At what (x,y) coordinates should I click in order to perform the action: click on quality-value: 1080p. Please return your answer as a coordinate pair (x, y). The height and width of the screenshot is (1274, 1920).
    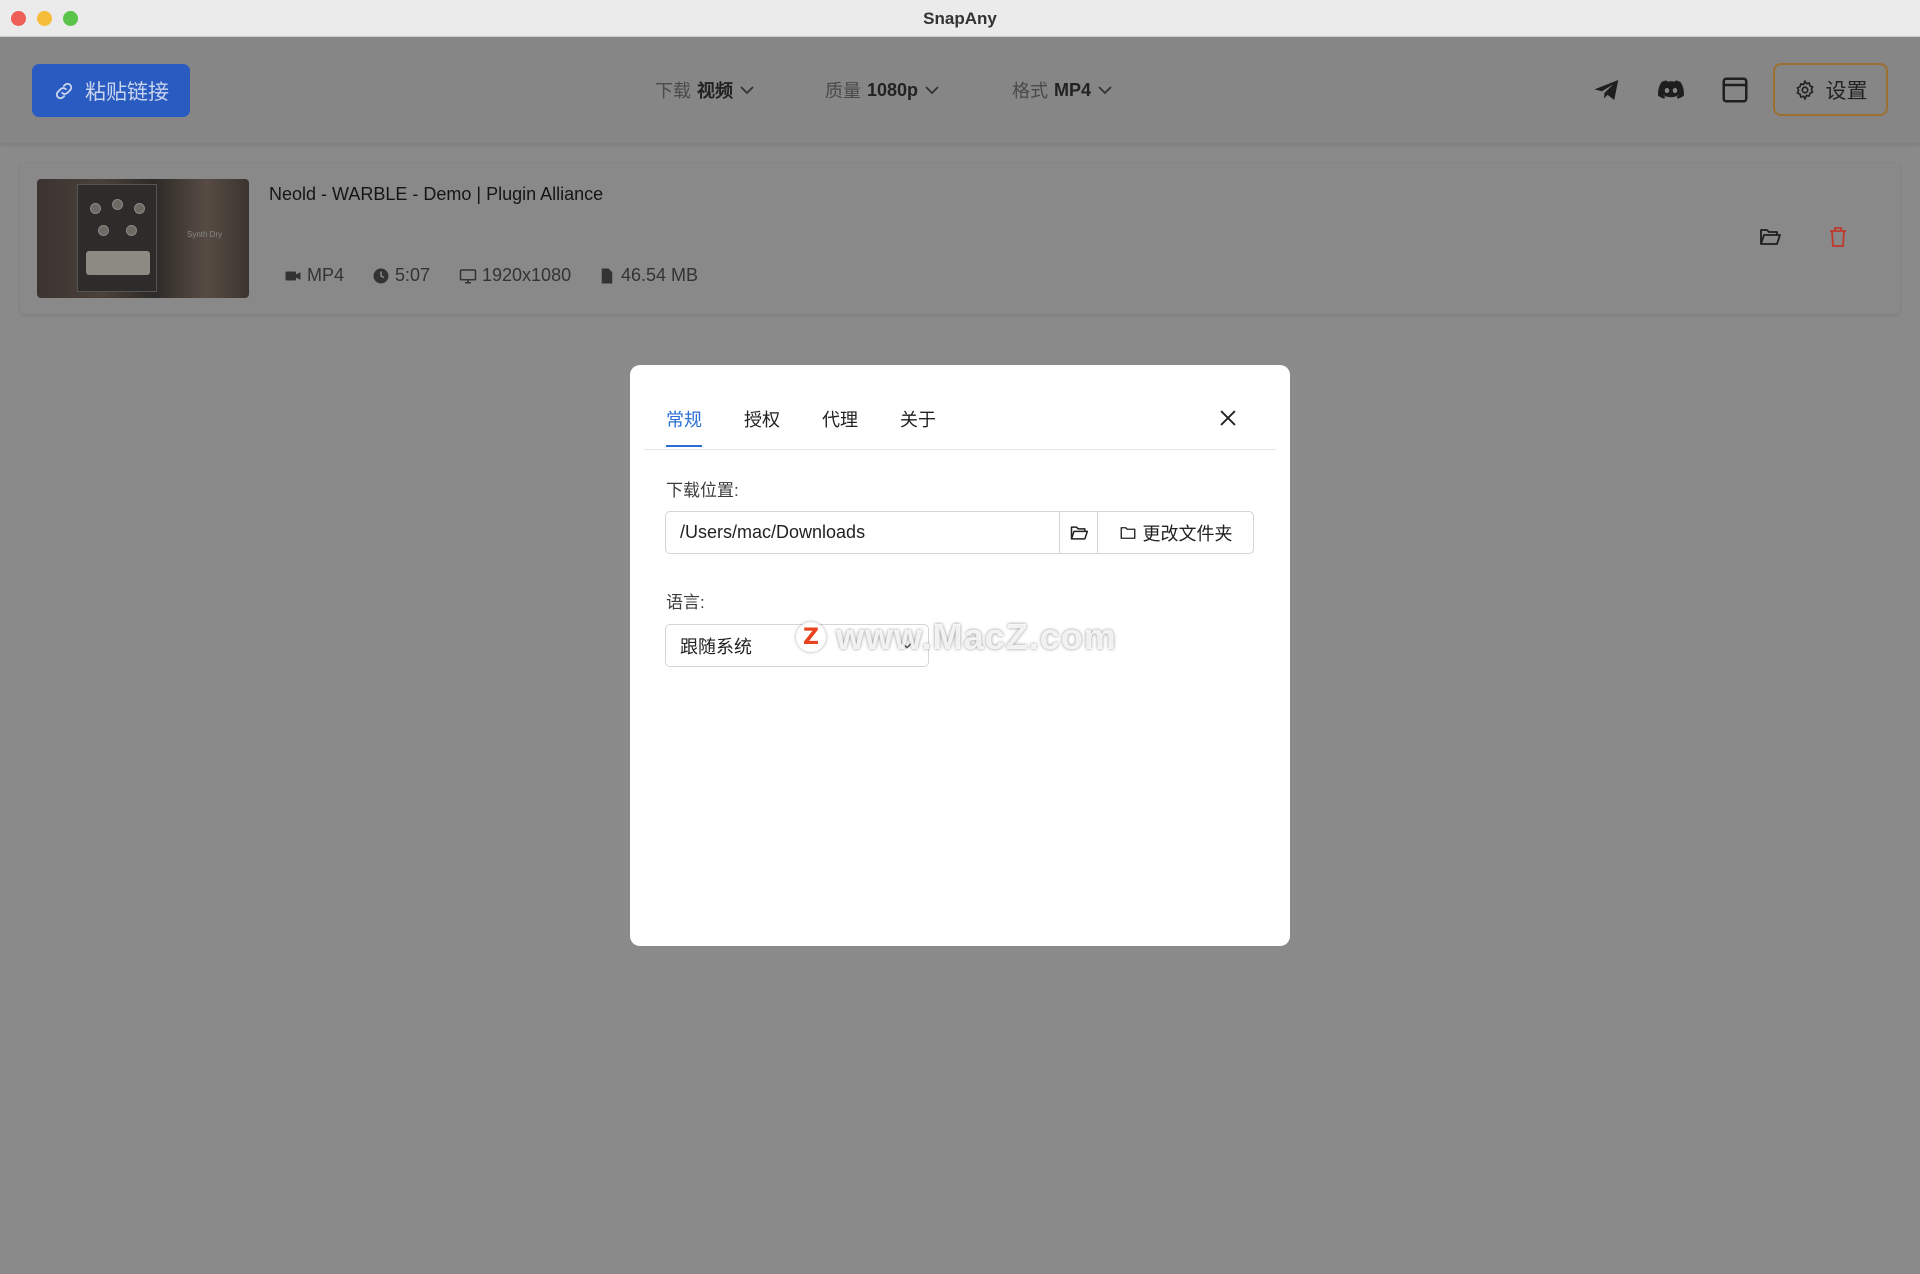
    Looking at the image, I should click on (893, 89).